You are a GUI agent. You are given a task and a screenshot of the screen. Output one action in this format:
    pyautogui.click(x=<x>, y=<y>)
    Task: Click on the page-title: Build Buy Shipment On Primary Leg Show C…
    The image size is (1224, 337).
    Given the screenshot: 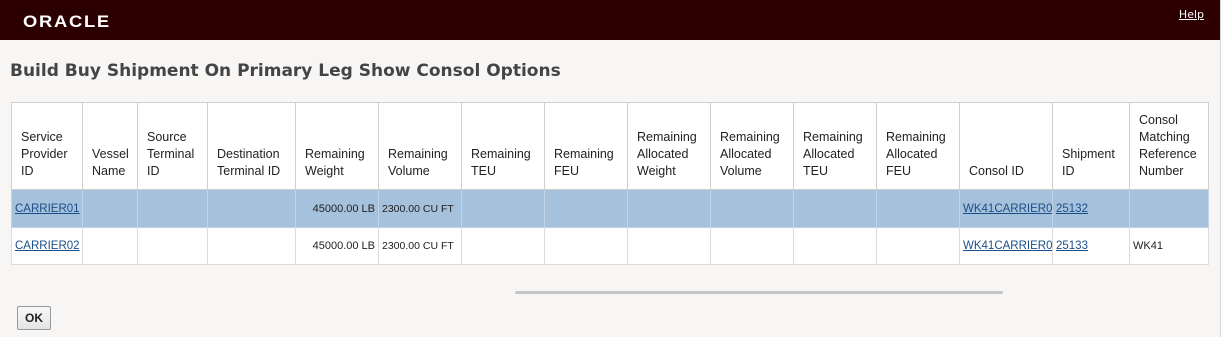 What is the action you would take?
    pyautogui.click(x=285, y=71)
    